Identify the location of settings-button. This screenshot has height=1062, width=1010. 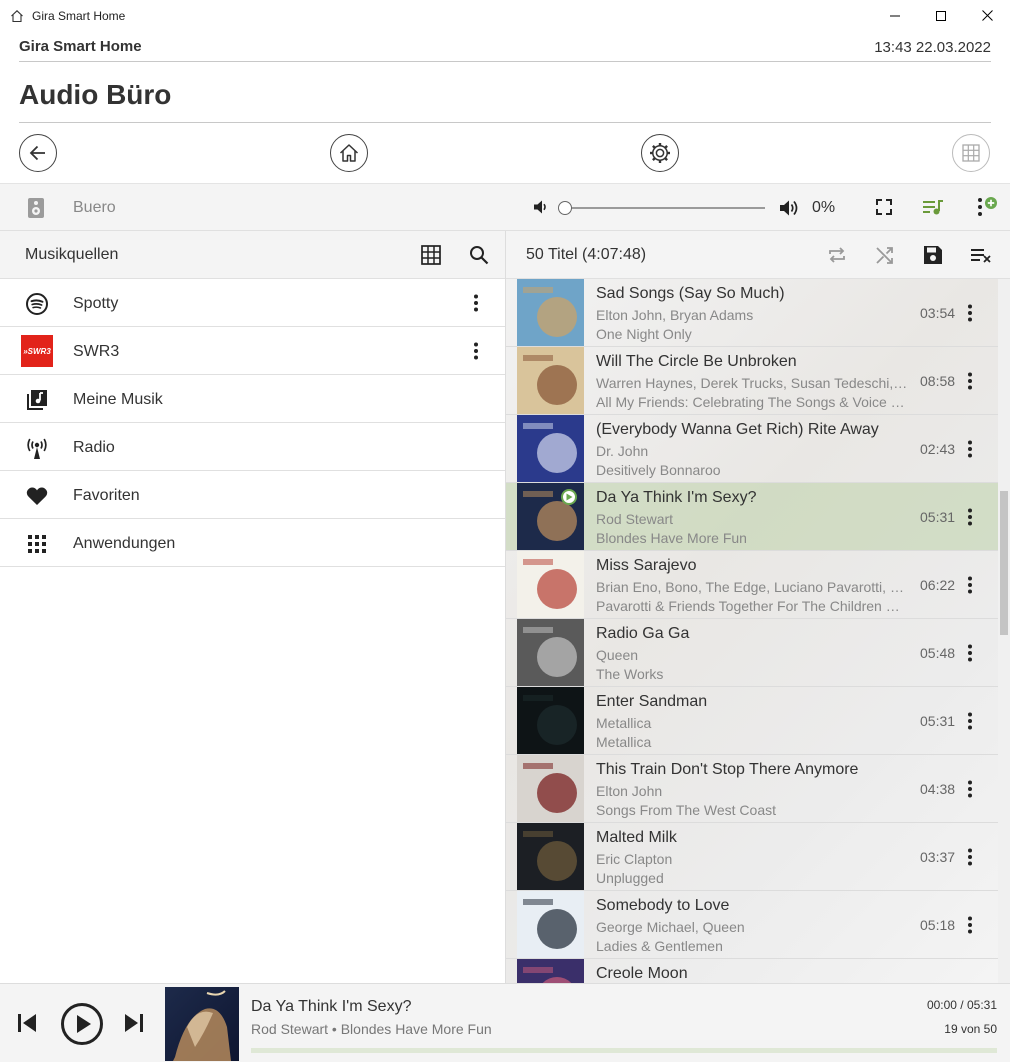
(660, 153).